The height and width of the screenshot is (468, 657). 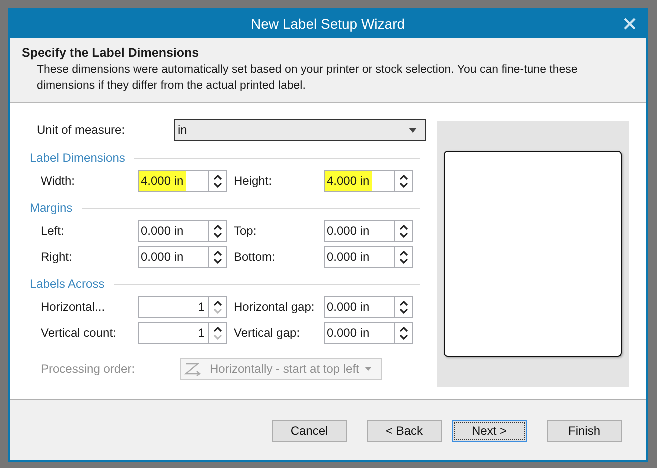 I want to click on window-title: New Label Setup Wizard, so click(x=328, y=24).